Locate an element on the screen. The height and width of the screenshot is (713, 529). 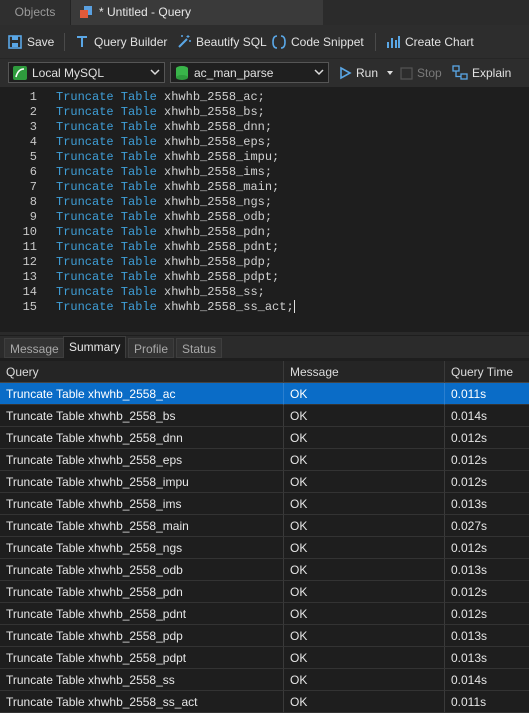
tab-profile: Profile is located at coordinates (151, 348).